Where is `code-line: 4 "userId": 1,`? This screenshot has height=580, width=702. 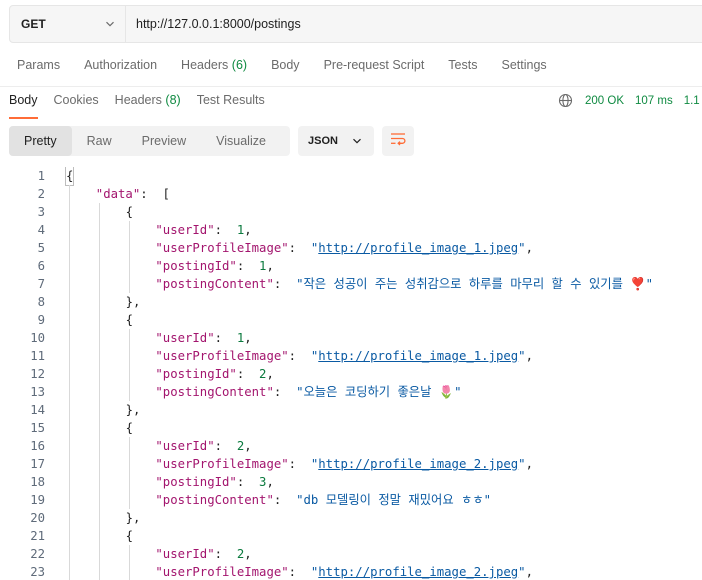 code-line: 4 "userId": 1, is located at coordinates (351, 230).